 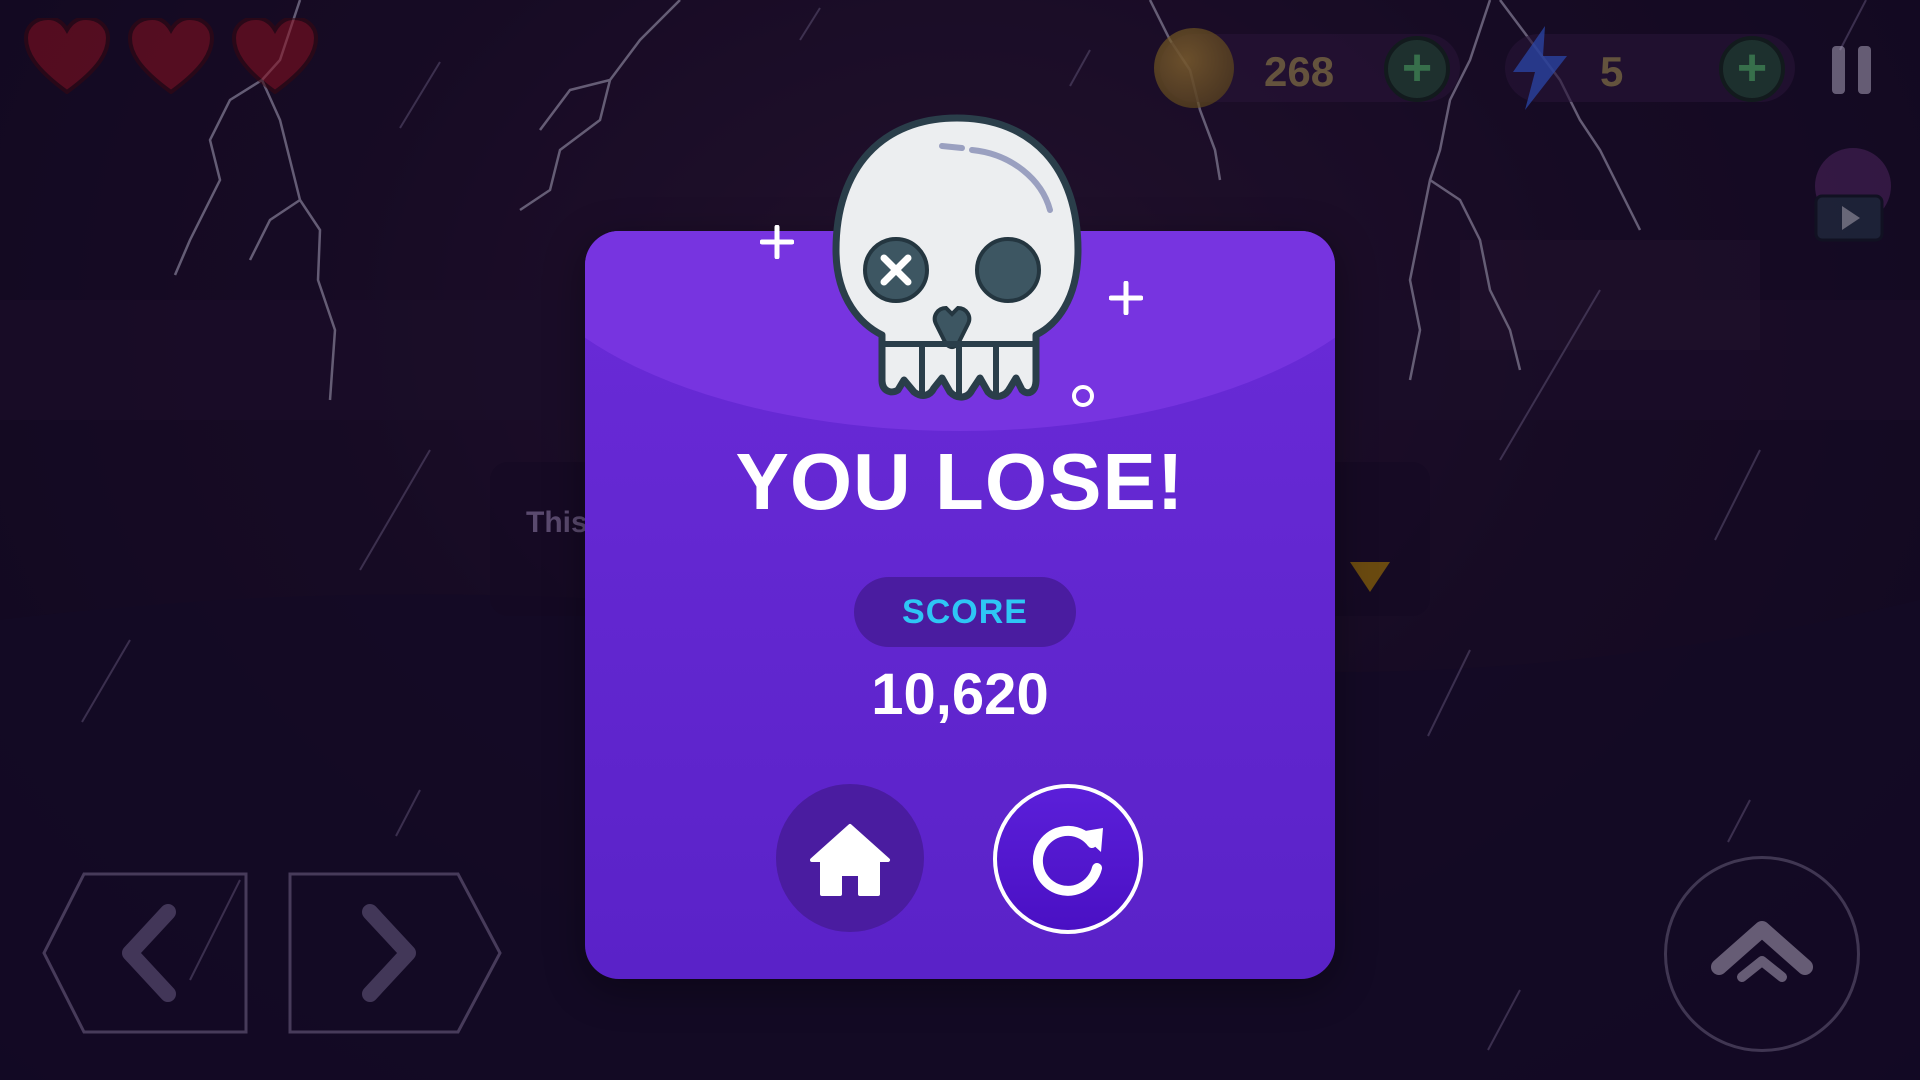 I want to click on hint-text: This, so click(x=557, y=522).